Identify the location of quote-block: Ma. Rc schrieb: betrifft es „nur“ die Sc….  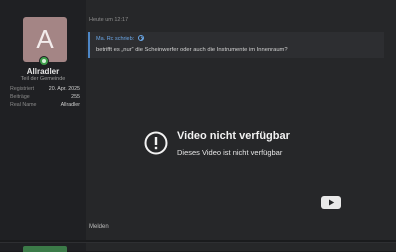
(236, 45).